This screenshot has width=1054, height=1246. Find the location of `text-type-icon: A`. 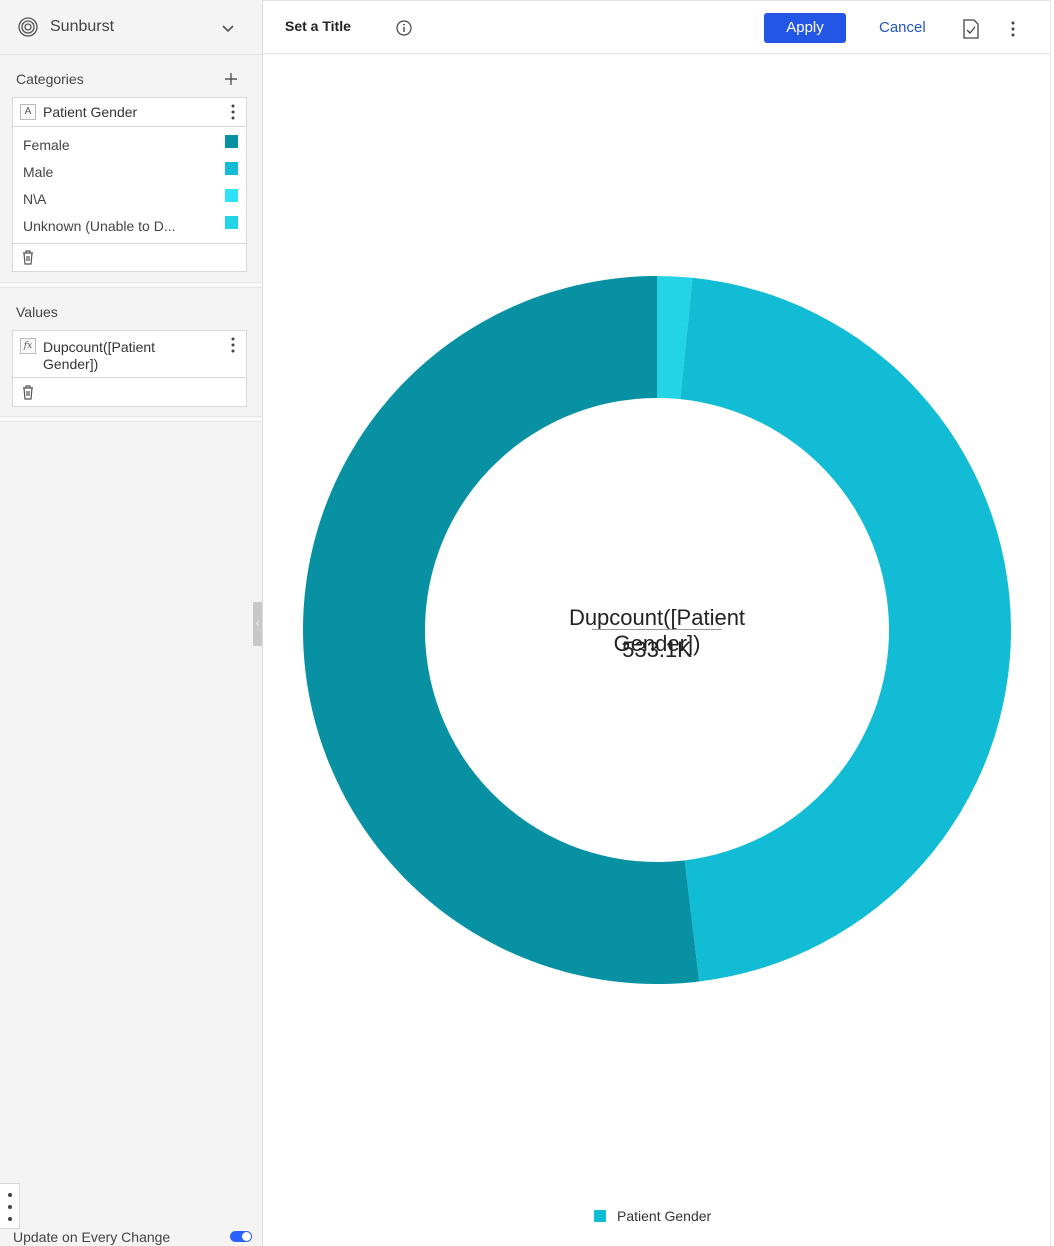

text-type-icon: A is located at coordinates (28, 112).